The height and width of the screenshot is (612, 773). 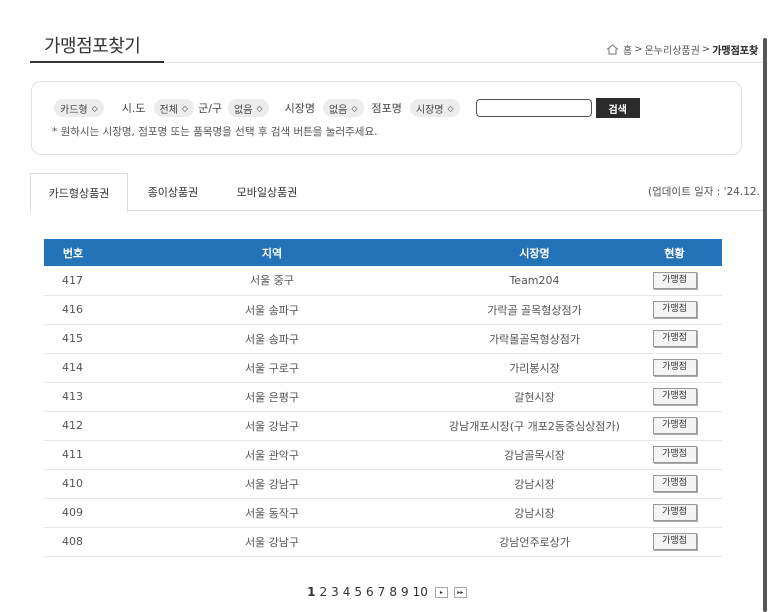 What do you see at coordinates (533, 108) in the screenshot?
I see `search-input` at bounding box center [533, 108].